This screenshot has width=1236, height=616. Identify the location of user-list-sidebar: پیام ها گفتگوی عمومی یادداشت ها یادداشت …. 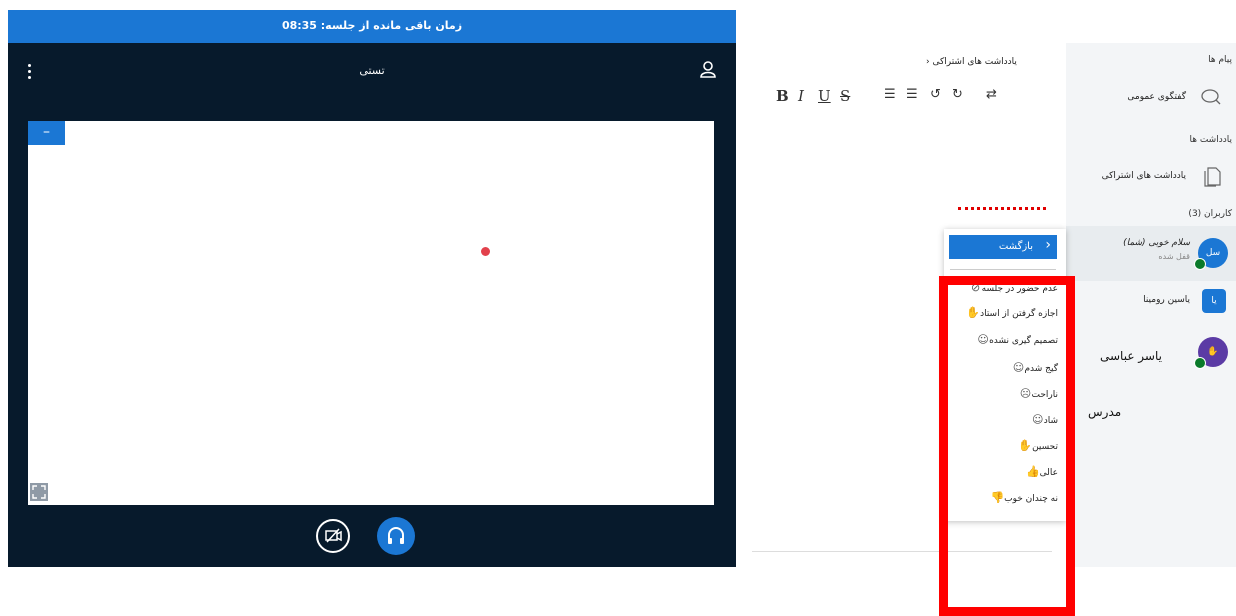
(1151, 305).